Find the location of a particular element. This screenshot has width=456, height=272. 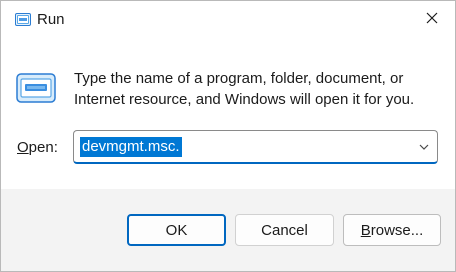

run-program-icon is located at coordinates (36, 88).